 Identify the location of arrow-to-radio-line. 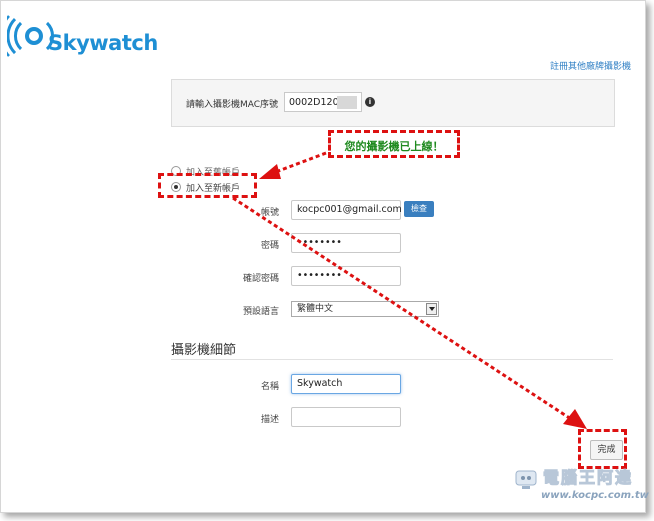
(299, 163).